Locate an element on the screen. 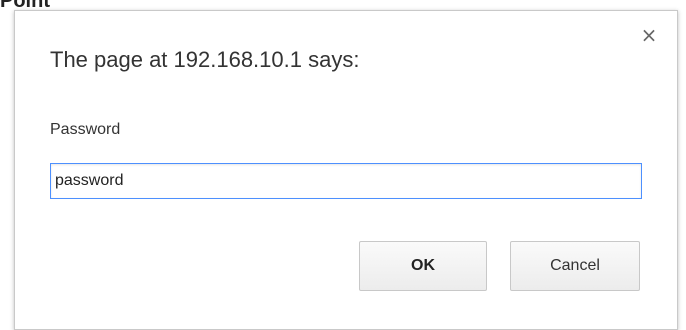 This screenshot has height=330, width=686. password-input-wrapper is located at coordinates (346, 181).